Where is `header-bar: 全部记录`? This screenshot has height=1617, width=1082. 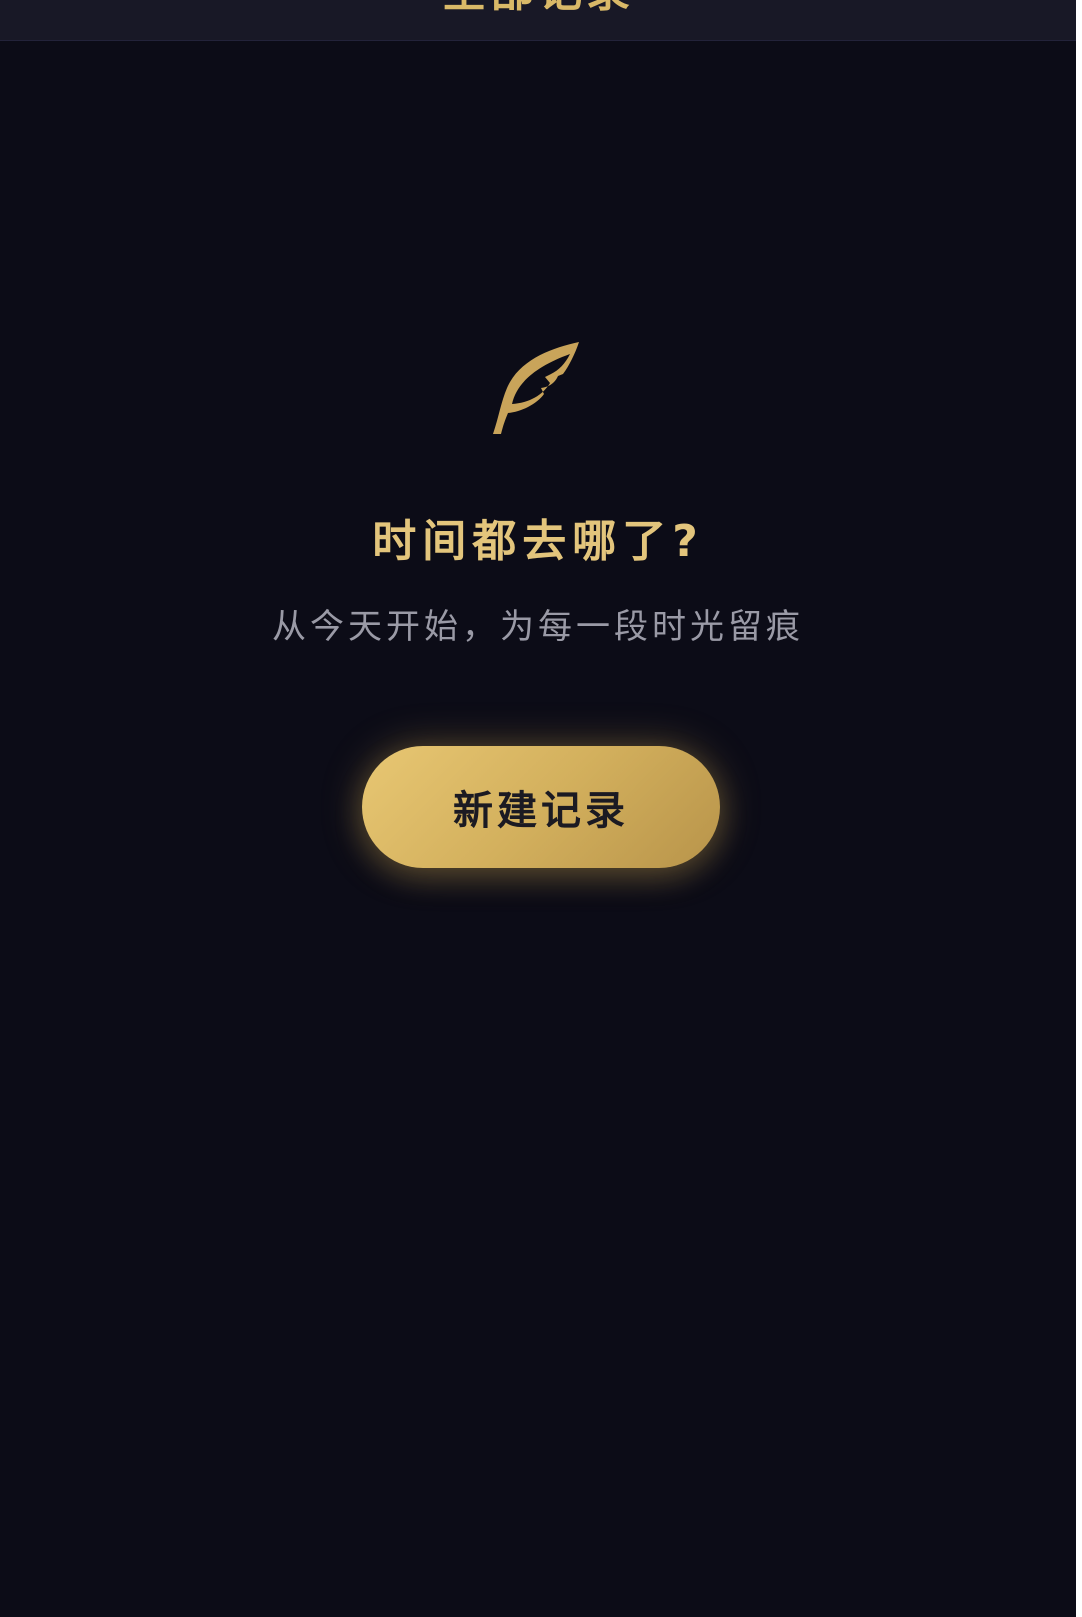 header-bar: 全部记录 is located at coordinates (538, 20).